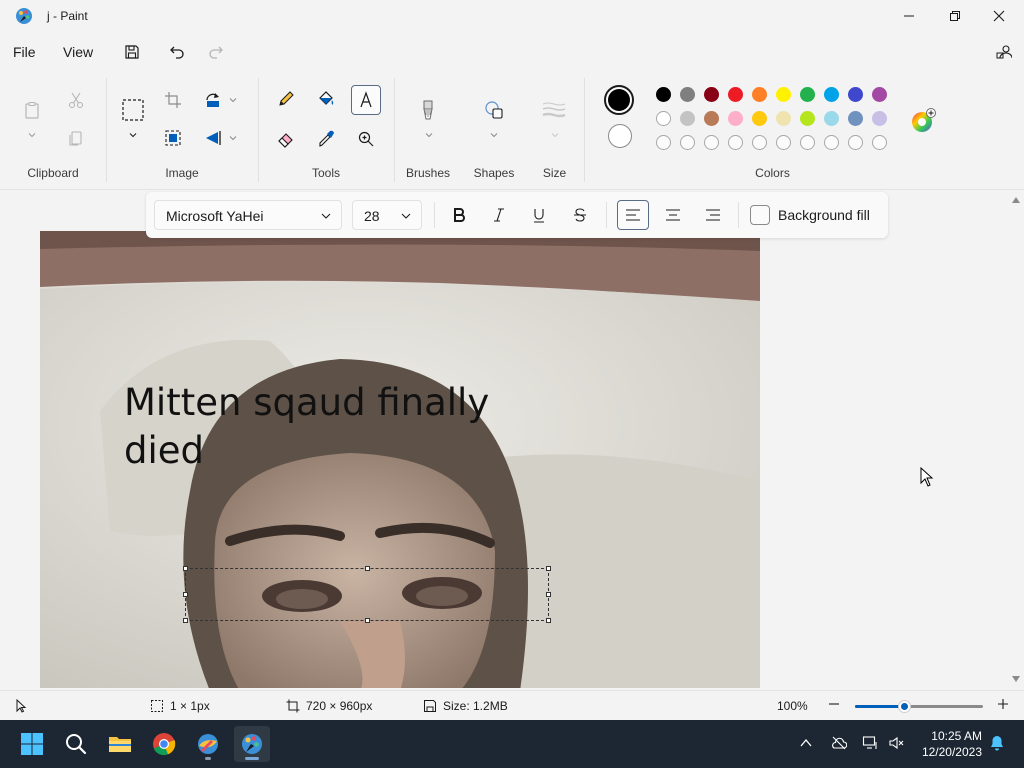 The image size is (1024, 768). Describe the element at coordinates (580, 215) in the screenshot. I see `strikethrough-icon` at that location.